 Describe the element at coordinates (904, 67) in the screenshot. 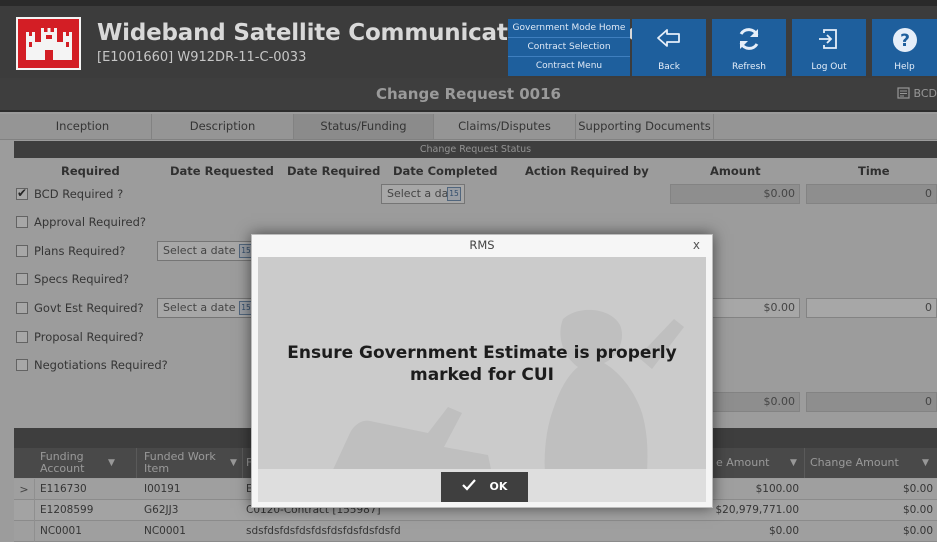

I see `help-label: Help` at that location.